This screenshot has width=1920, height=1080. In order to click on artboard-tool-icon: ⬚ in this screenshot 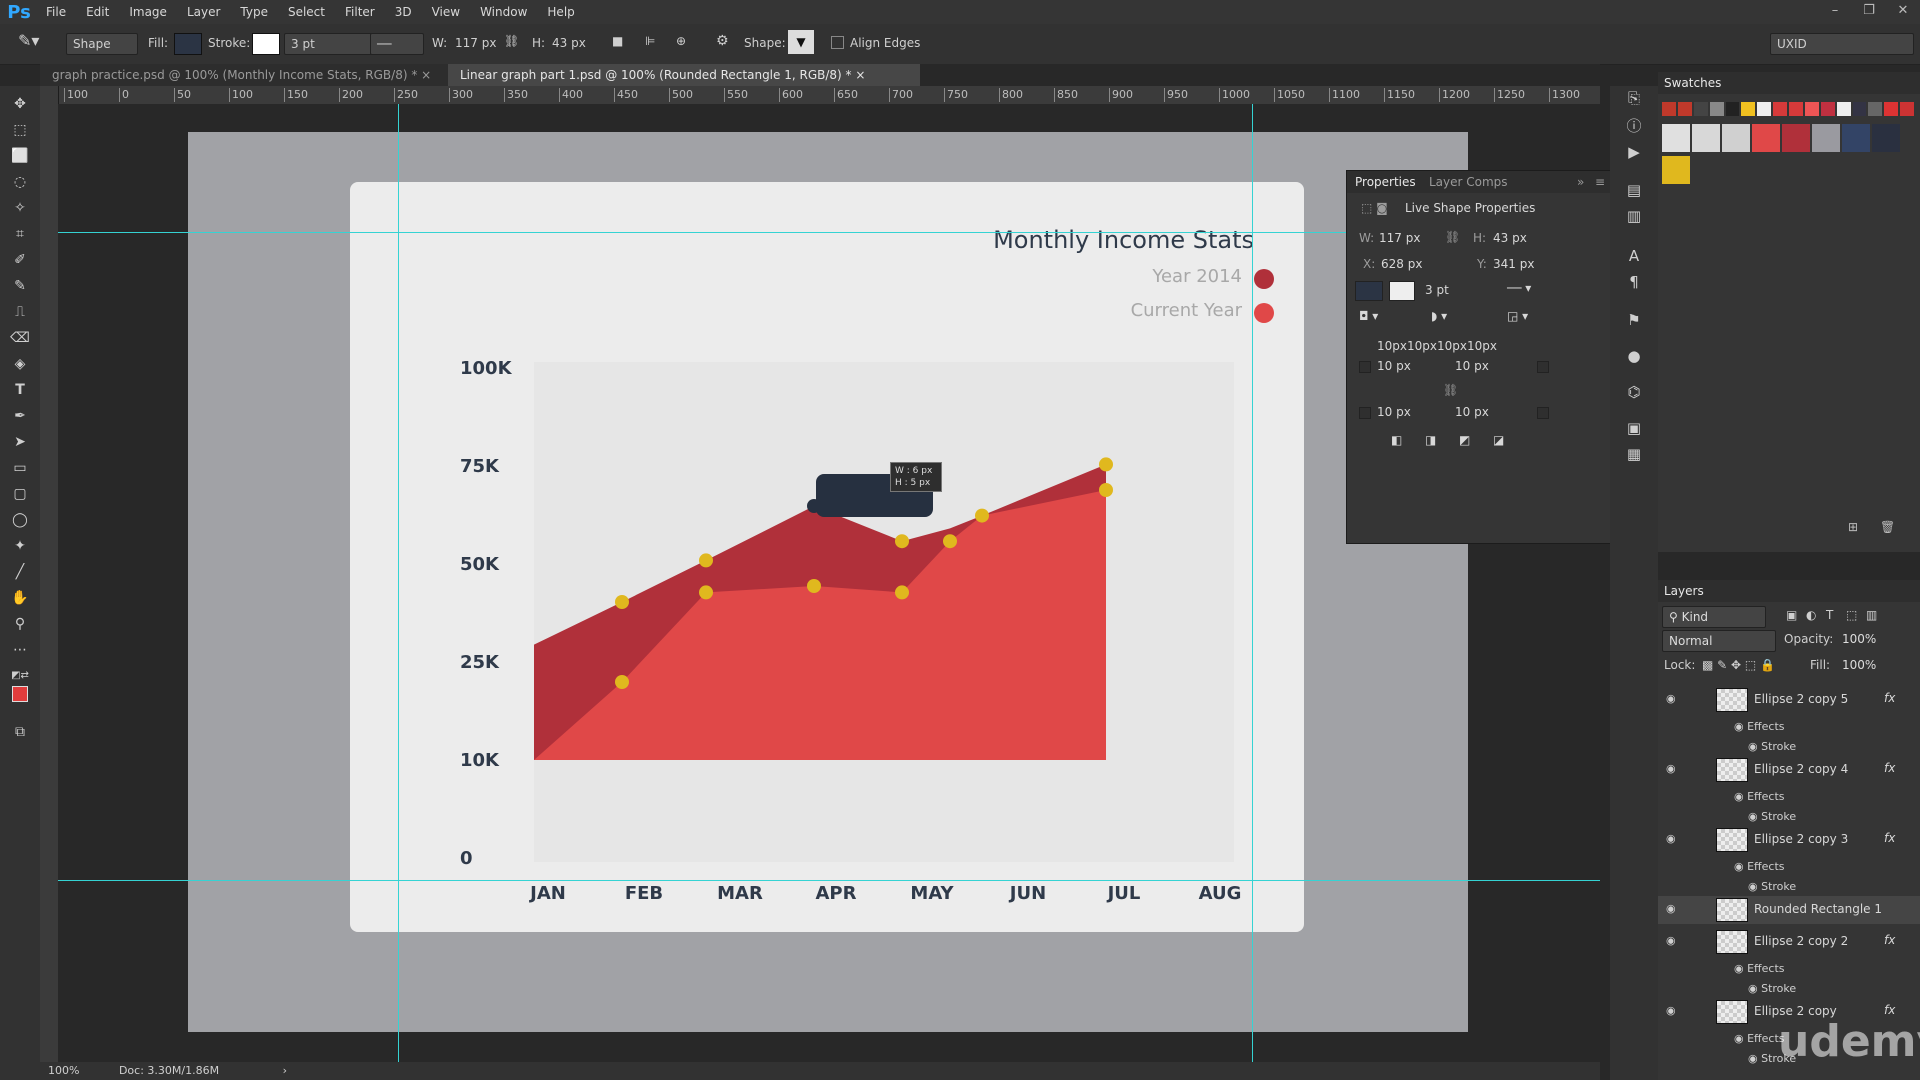, I will do `click(20, 130)`.